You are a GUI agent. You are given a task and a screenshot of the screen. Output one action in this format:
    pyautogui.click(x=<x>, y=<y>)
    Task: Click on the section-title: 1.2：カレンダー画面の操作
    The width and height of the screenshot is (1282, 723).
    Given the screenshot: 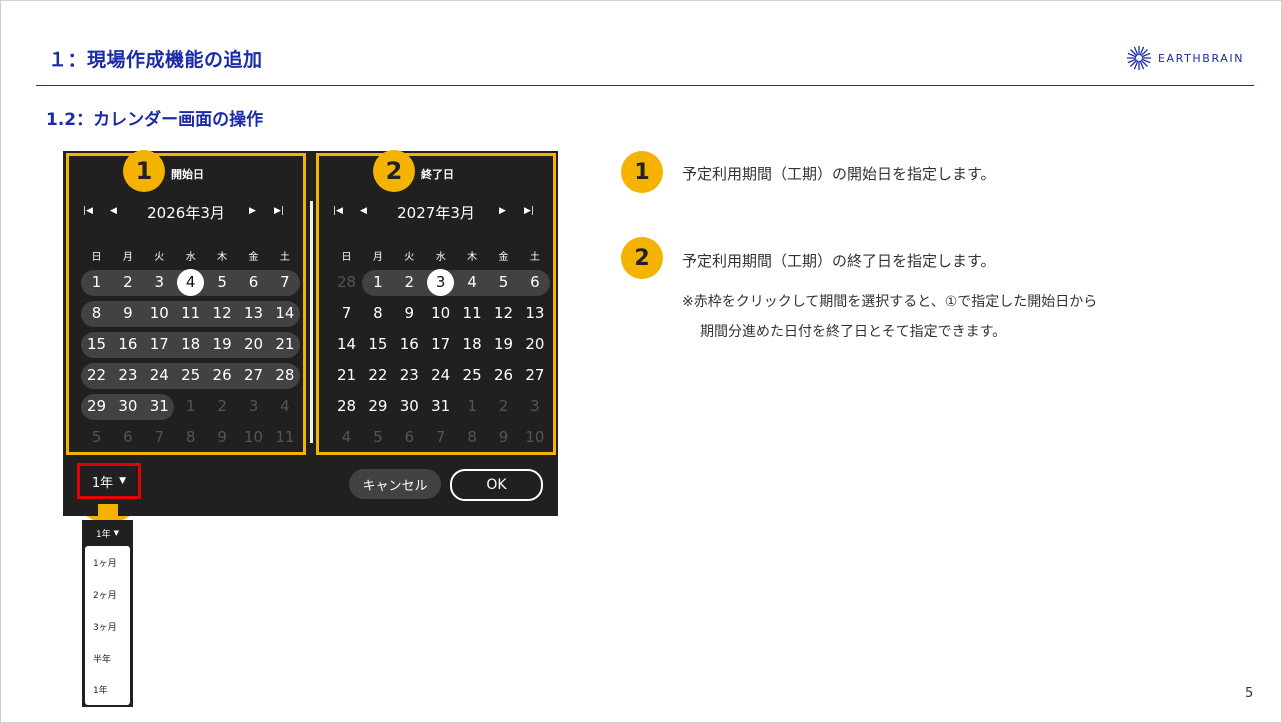 What is the action you would take?
    pyautogui.click(x=155, y=120)
    